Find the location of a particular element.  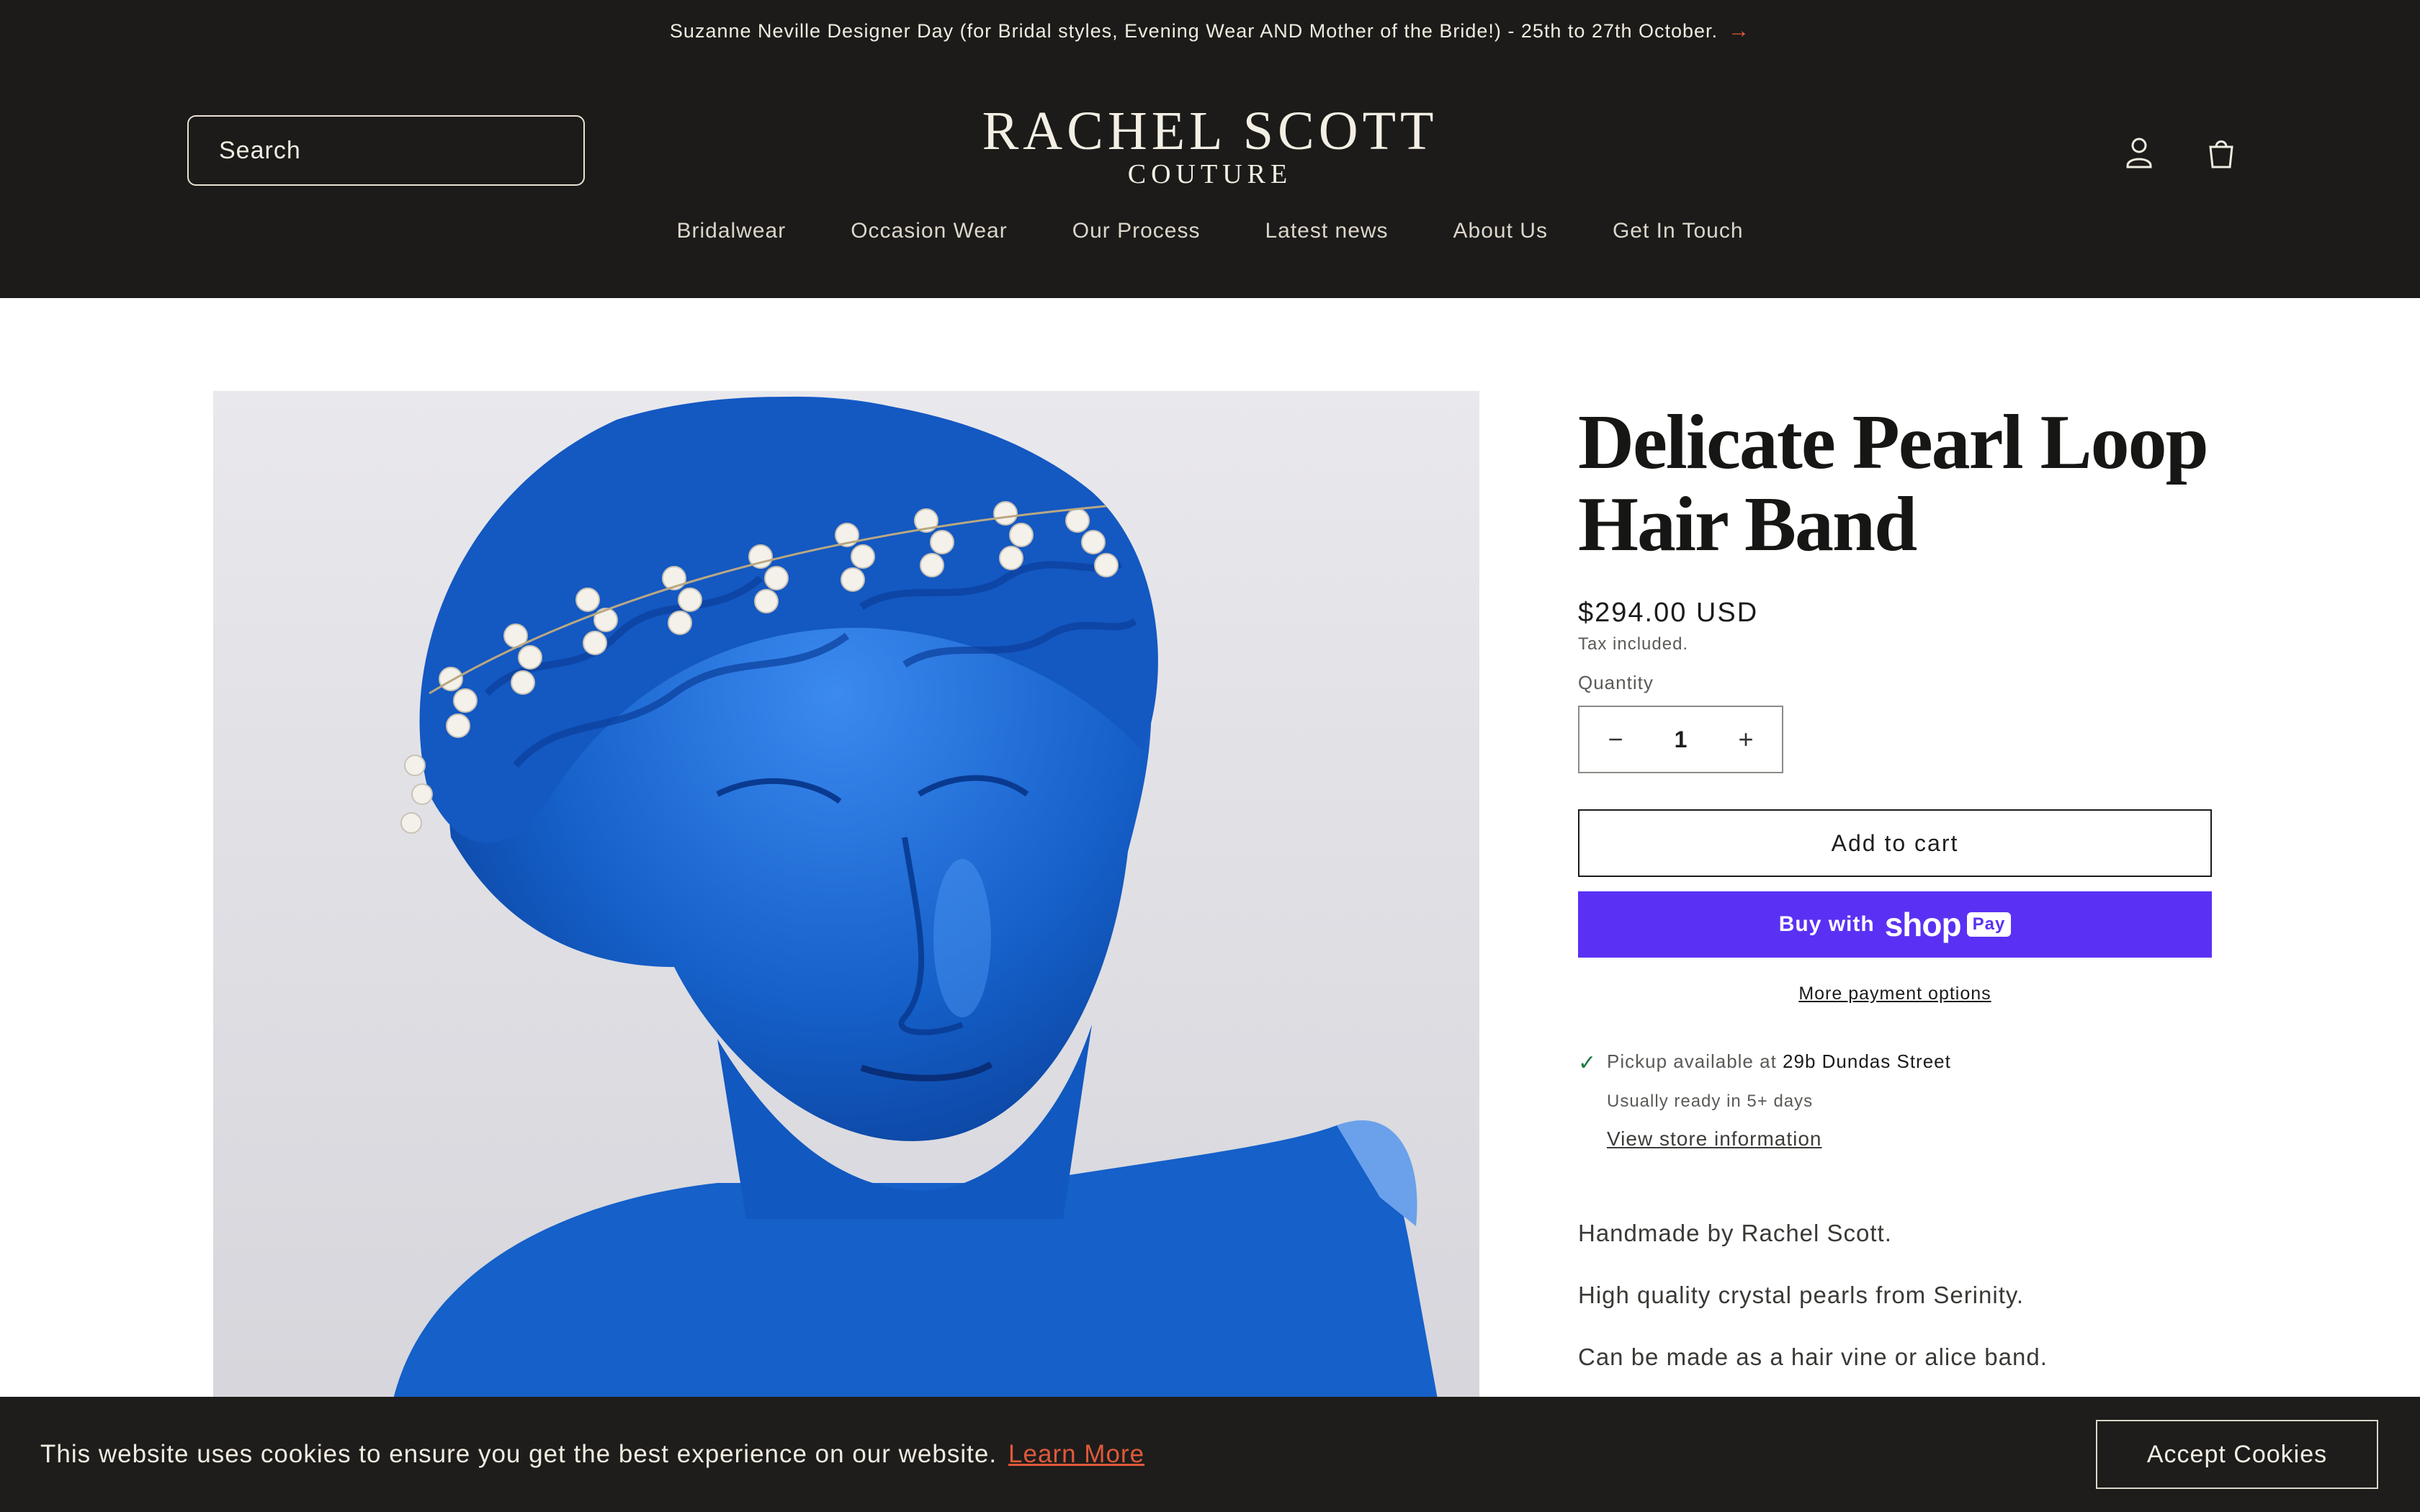

decrease-quantity-button: − is located at coordinates (1615, 739).